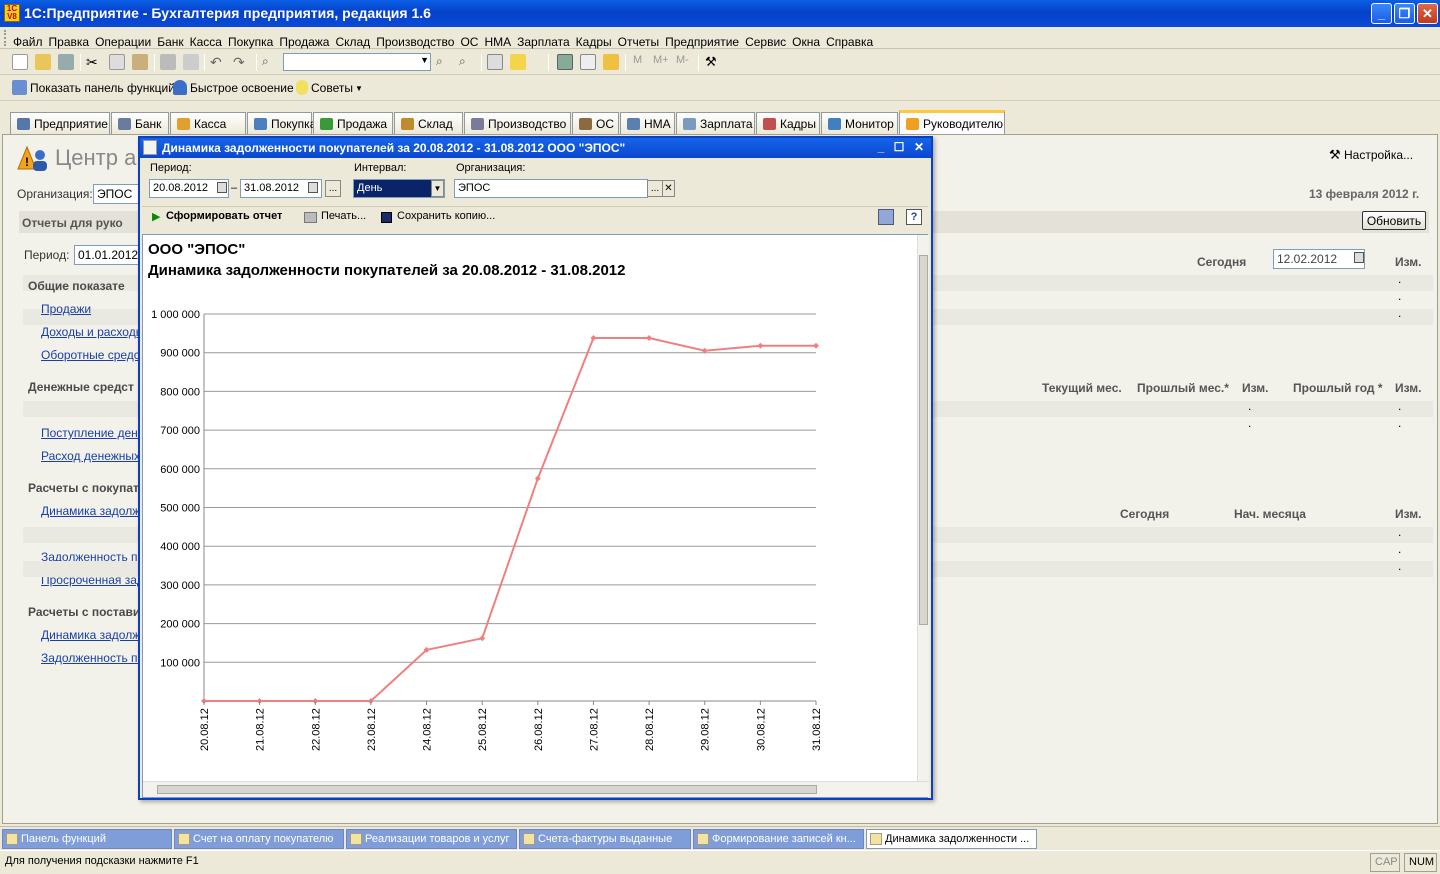 Image resolution: width=1440 pixels, height=874 pixels. Describe the element at coordinates (43, 62) in the screenshot. I see `open-folder-icon` at that location.